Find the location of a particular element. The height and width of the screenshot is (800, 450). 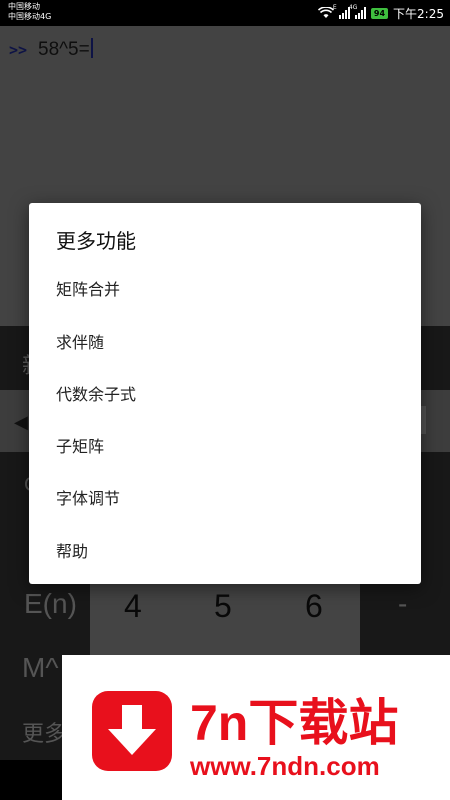

carrier-info: 中国移动 中国移动4G is located at coordinates (29, 12).